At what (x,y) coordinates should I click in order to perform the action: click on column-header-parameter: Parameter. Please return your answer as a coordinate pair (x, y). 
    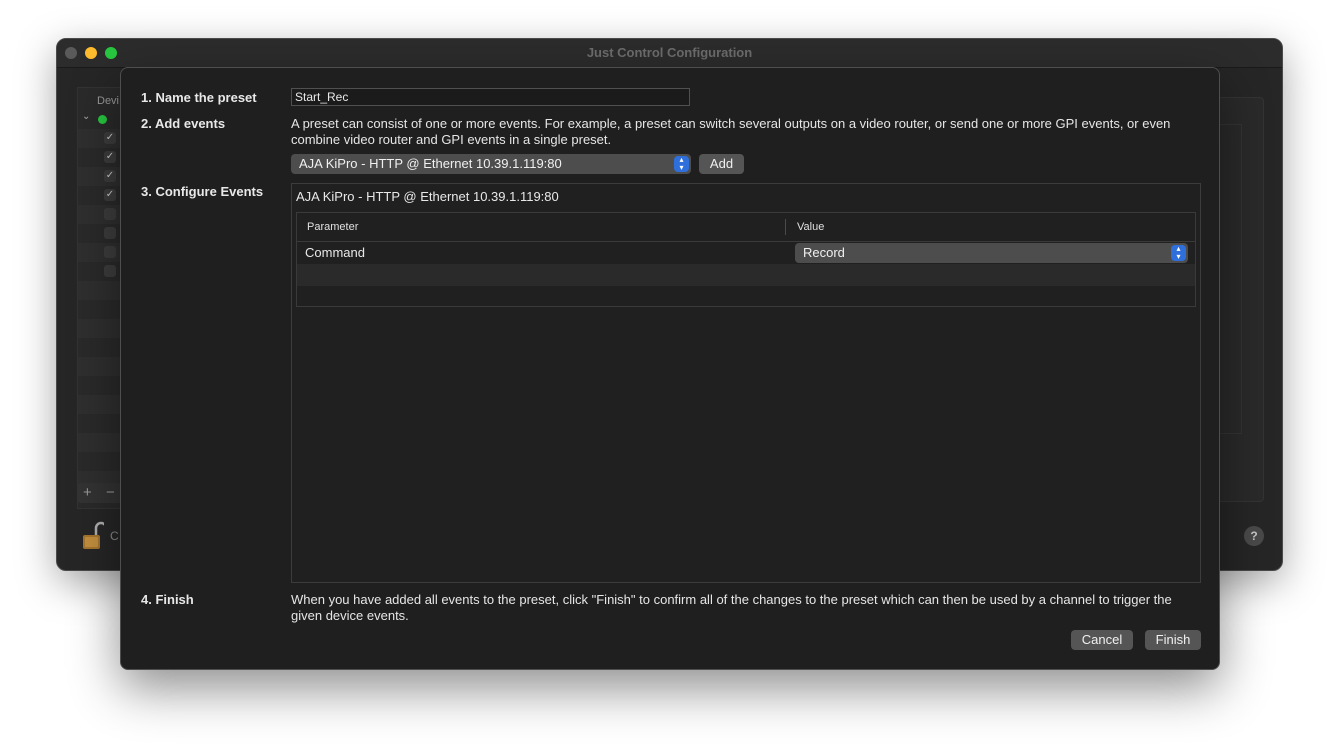
    Looking at the image, I should click on (541, 227).